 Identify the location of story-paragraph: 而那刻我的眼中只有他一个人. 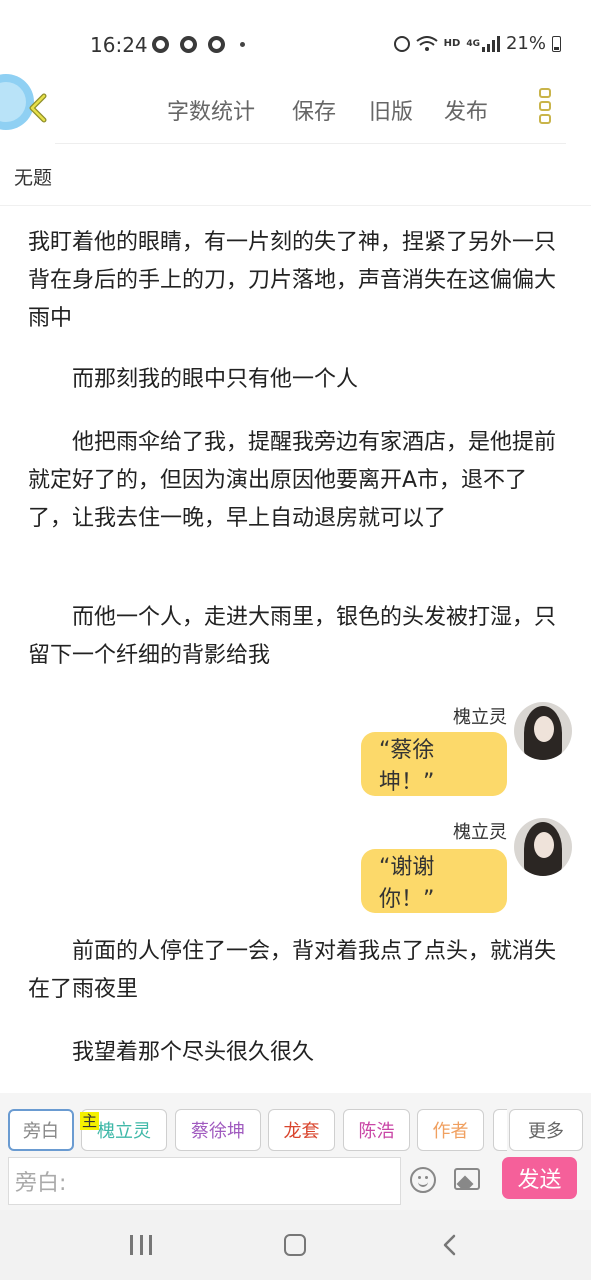
(215, 379).